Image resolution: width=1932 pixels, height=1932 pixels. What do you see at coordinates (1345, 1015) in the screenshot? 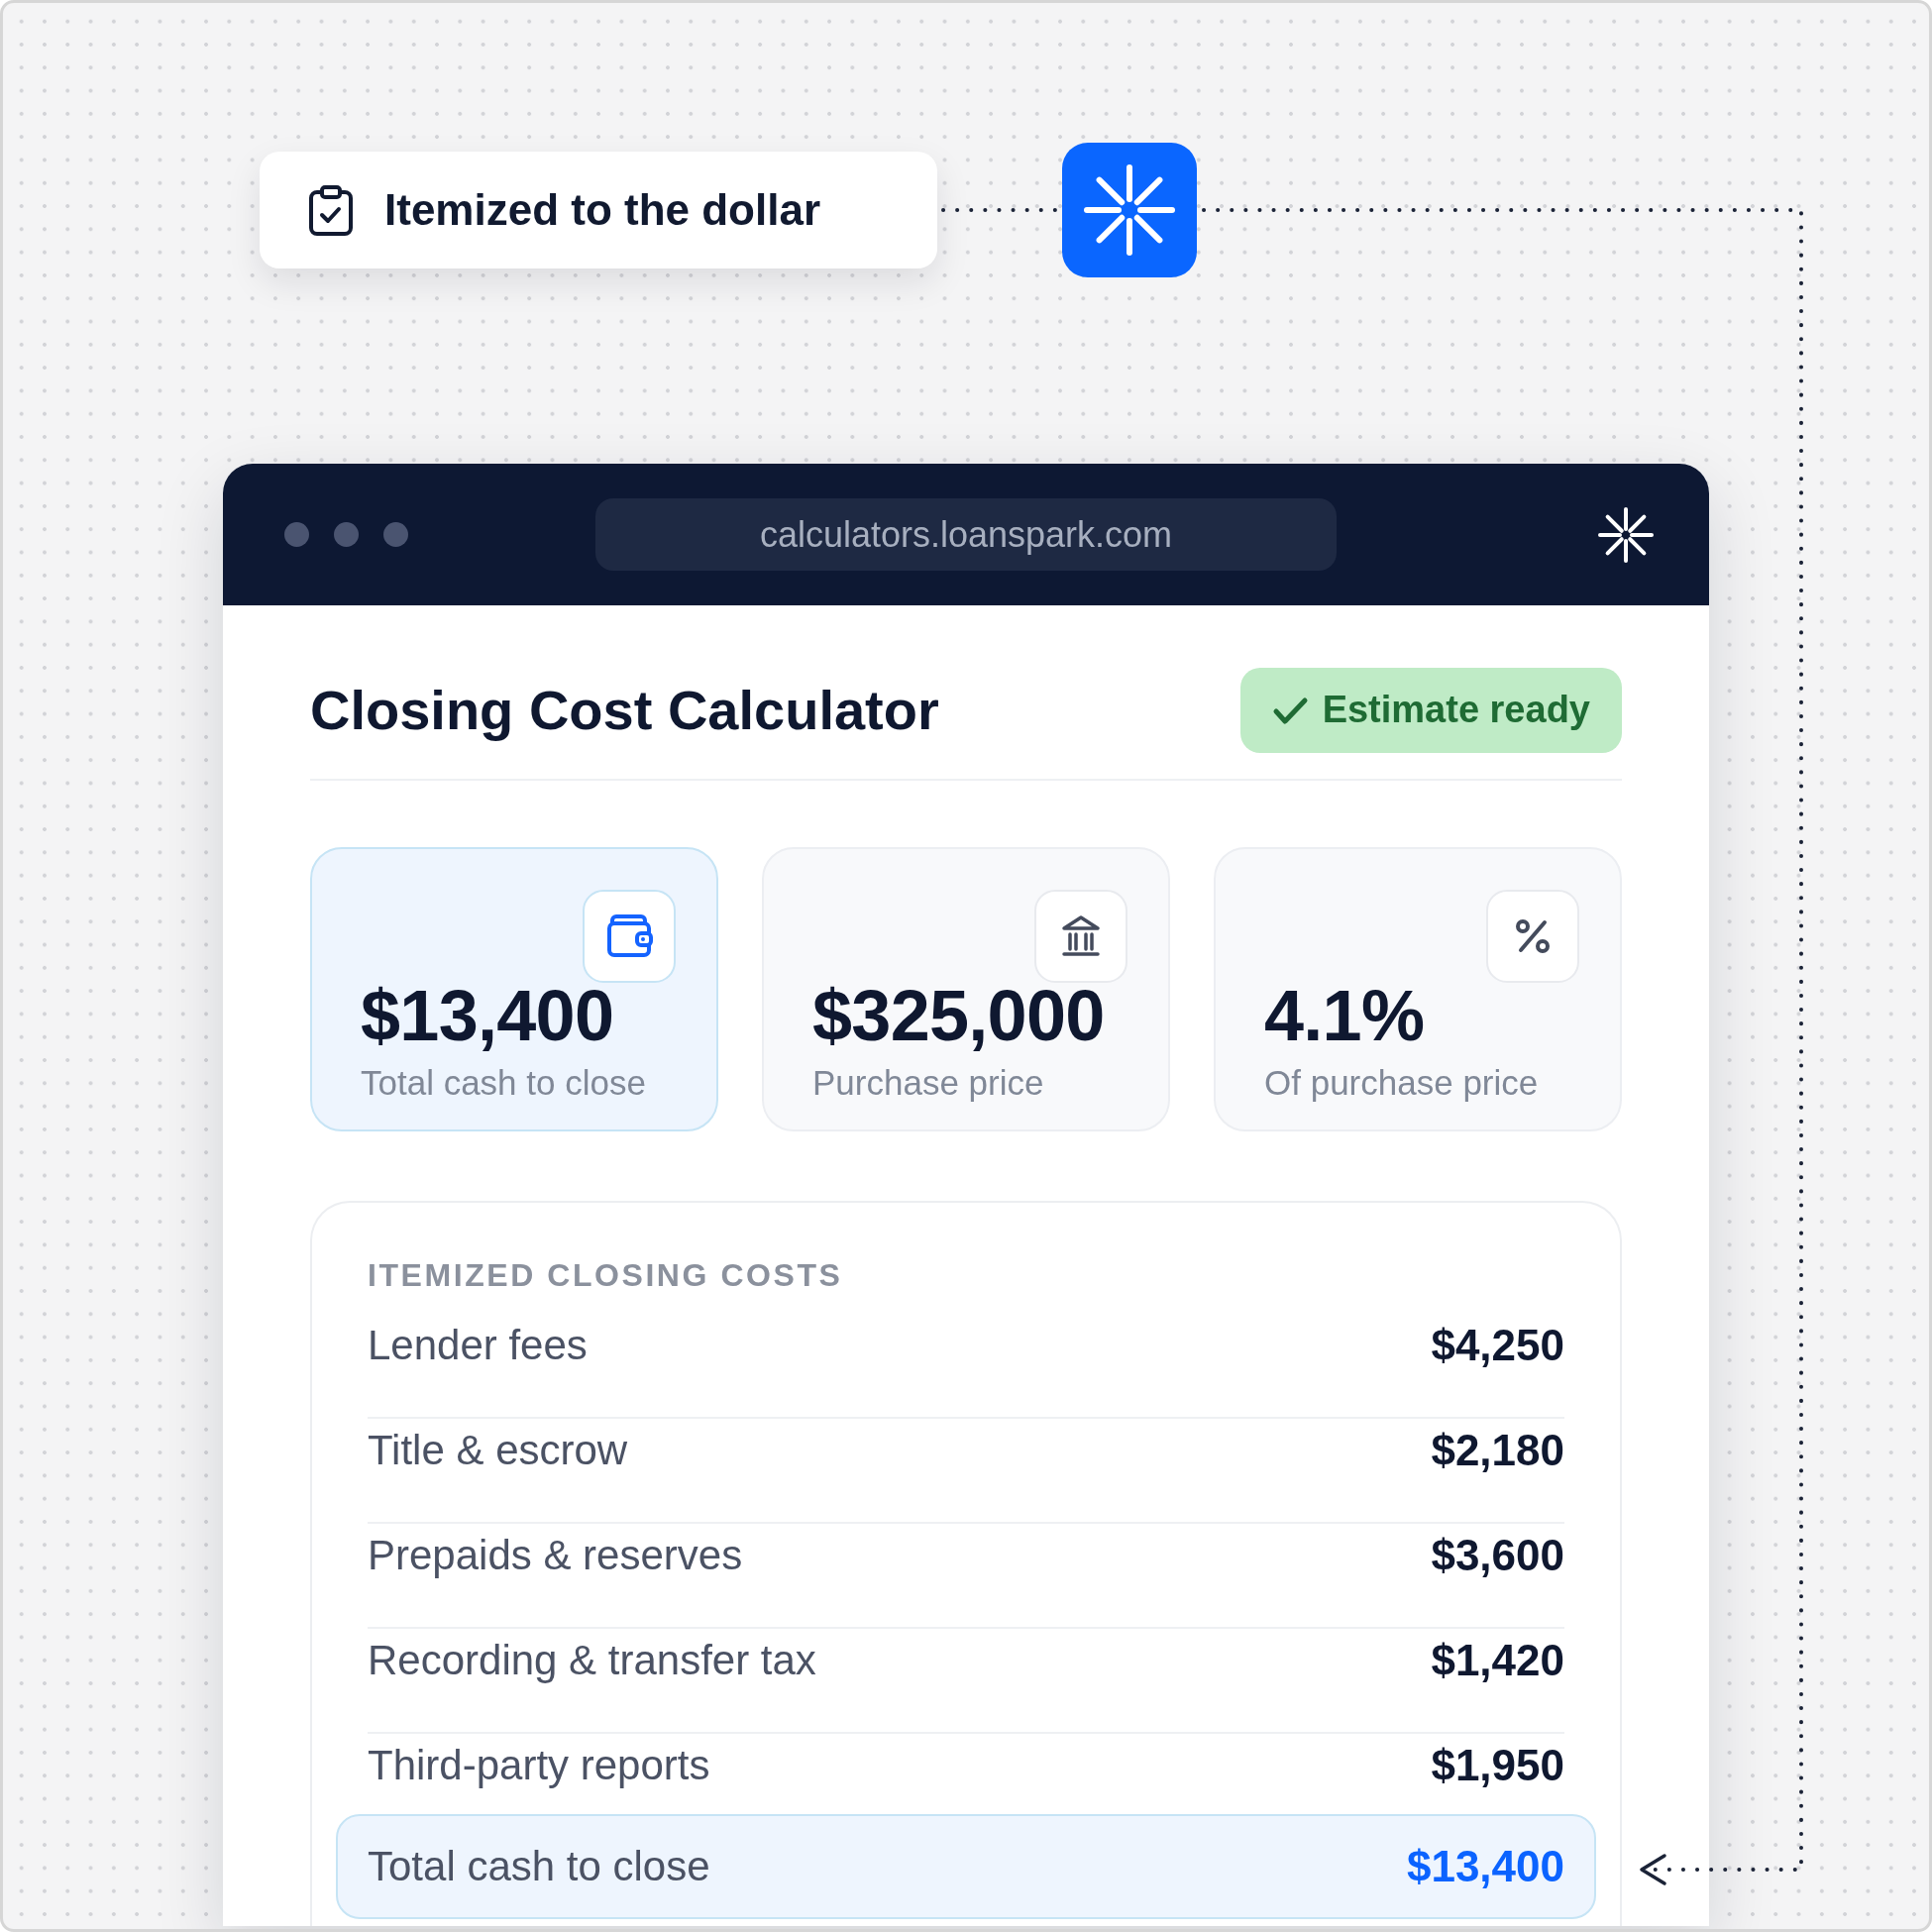
I see `stat-value: 4.1%` at bounding box center [1345, 1015].